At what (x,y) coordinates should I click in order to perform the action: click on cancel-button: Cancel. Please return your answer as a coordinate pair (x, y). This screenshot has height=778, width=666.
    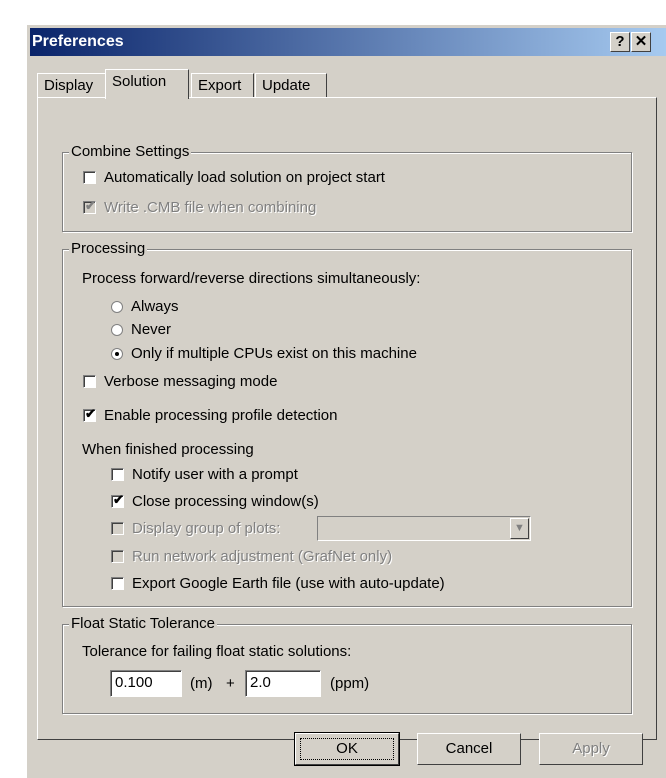
    Looking at the image, I should click on (469, 749).